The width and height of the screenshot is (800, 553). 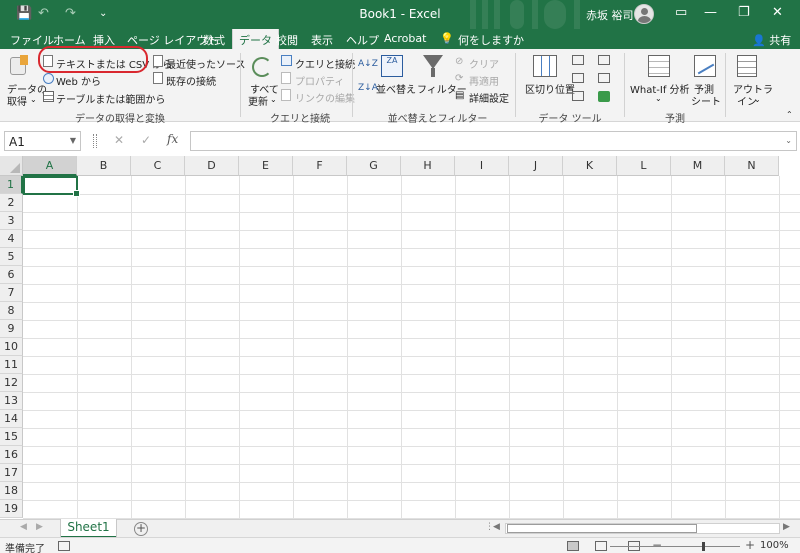 What do you see at coordinates (11, 455) in the screenshot?
I see `row-header: 16` at bounding box center [11, 455].